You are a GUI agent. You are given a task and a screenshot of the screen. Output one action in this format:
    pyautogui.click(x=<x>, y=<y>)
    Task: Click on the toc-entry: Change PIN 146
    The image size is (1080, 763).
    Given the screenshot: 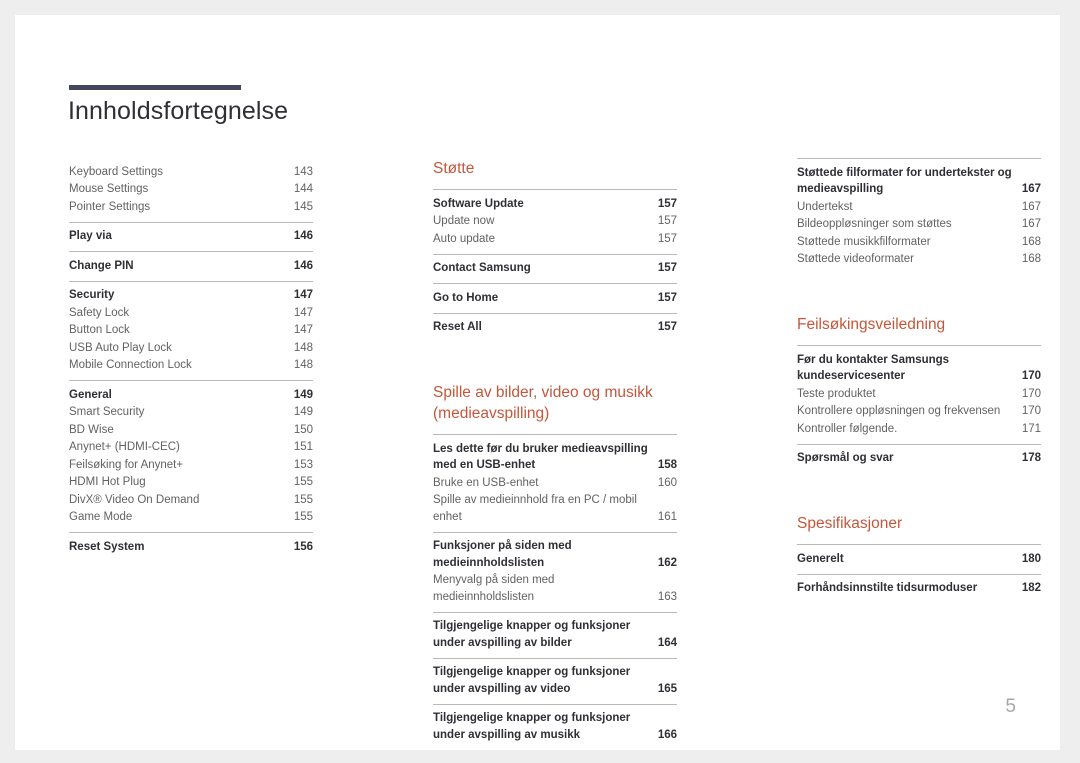 What is the action you would take?
    pyautogui.click(x=191, y=266)
    